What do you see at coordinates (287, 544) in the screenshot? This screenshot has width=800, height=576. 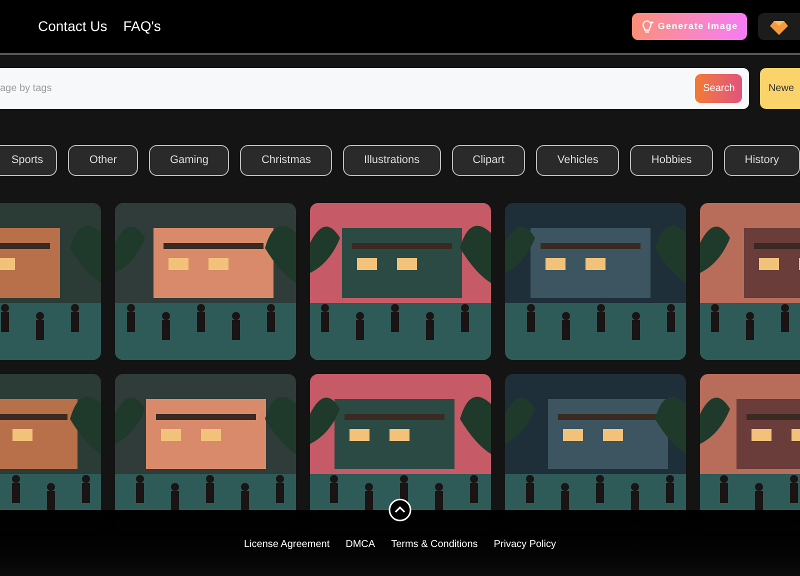 I see `footer-link: License Agreement` at bounding box center [287, 544].